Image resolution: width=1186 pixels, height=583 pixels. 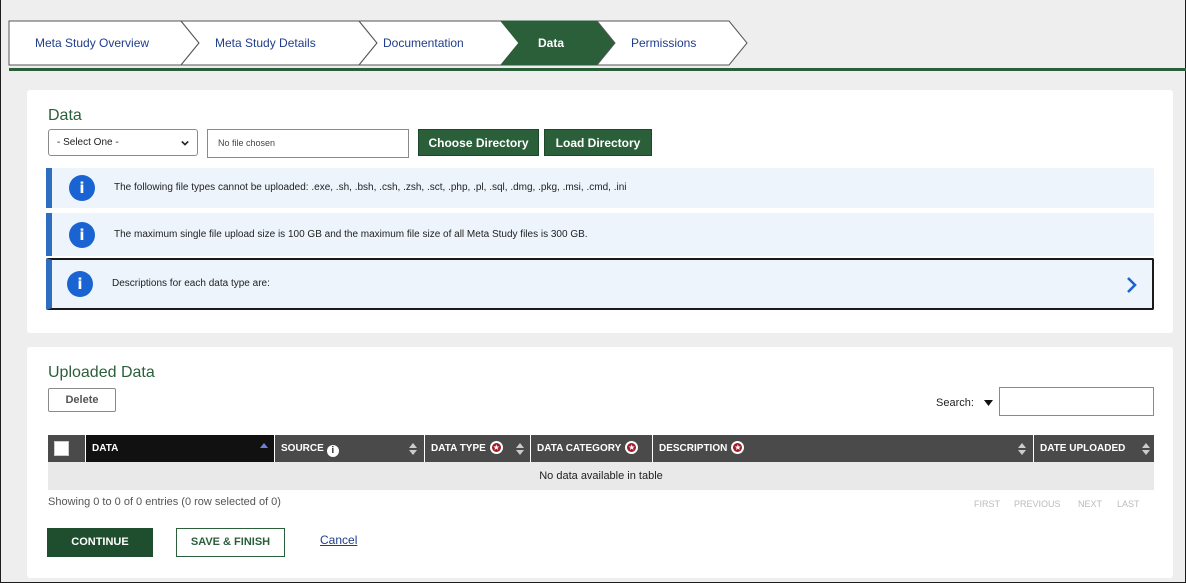 What do you see at coordinates (264, 445) in the screenshot?
I see `sort-asc-icon` at bounding box center [264, 445].